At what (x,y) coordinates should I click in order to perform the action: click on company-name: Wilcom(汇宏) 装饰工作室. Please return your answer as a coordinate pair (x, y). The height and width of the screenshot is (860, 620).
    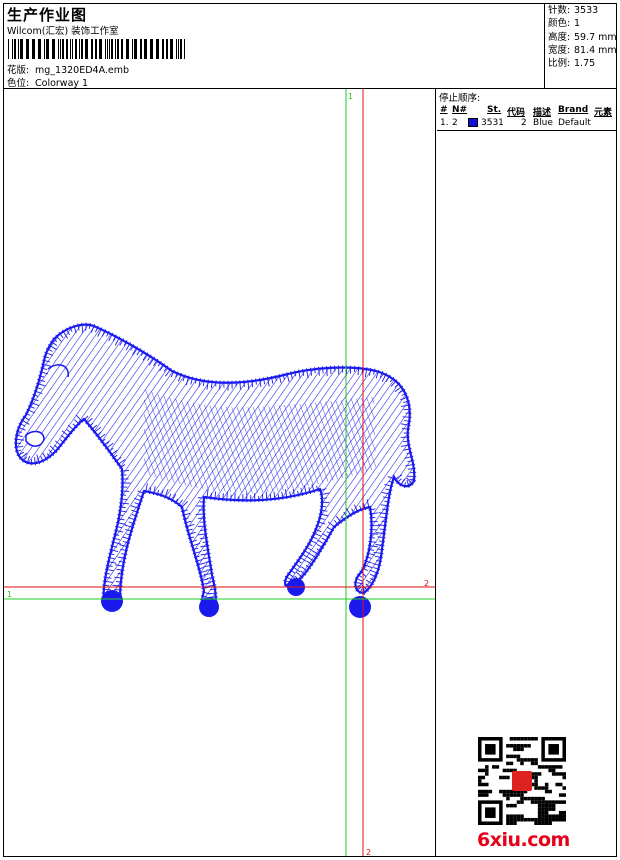
    Looking at the image, I should click on (63, 31).